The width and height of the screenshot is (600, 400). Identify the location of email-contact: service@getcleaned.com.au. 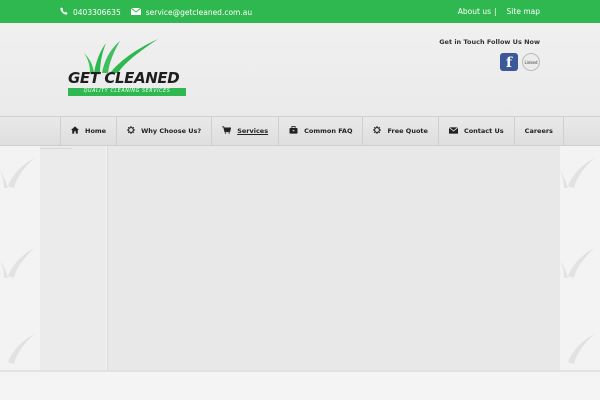
(191, 12).